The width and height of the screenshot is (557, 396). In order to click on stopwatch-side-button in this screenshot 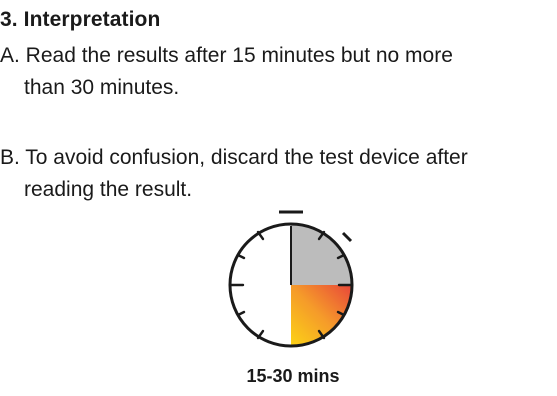, I will do `click(347, 237)`.